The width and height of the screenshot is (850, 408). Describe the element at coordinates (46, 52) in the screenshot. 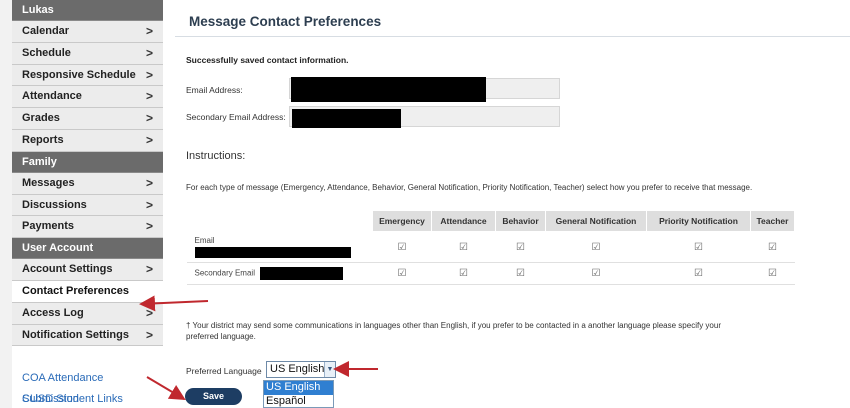

I see `sidebar-item-label: Schedule` at that location.